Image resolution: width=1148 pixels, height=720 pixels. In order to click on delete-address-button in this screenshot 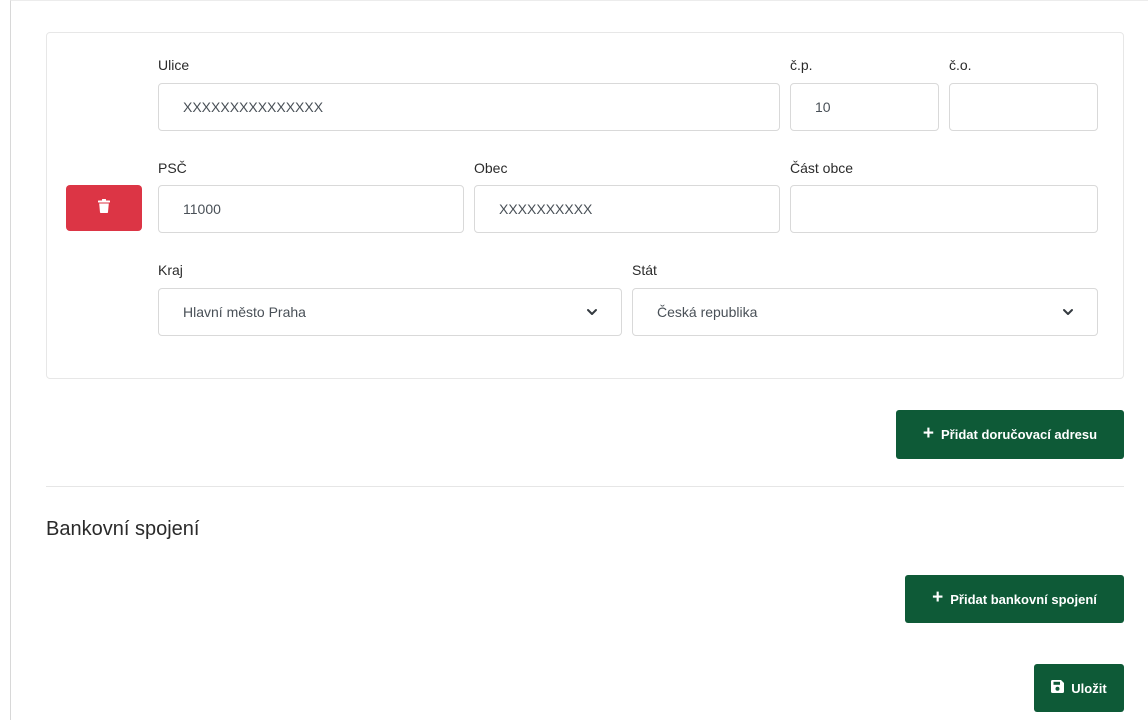, I will do `click(104, 208)`.